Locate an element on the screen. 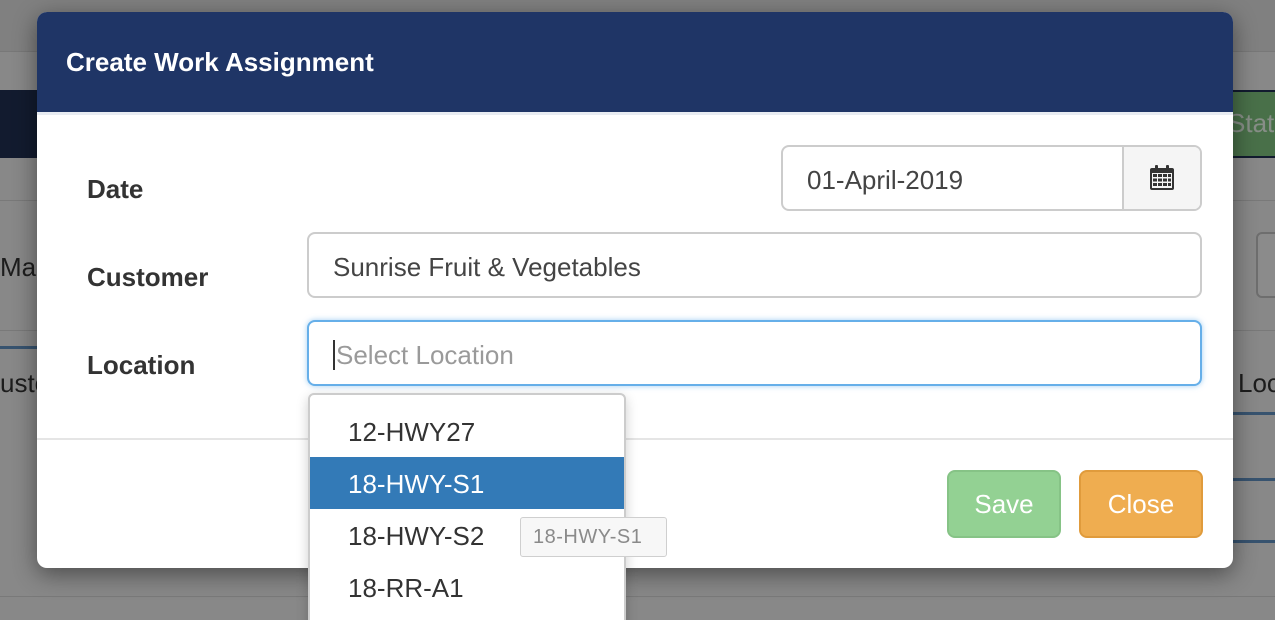  customer-field: Sunrise Fruit & Vegetables is located at coordinates (754, 265).